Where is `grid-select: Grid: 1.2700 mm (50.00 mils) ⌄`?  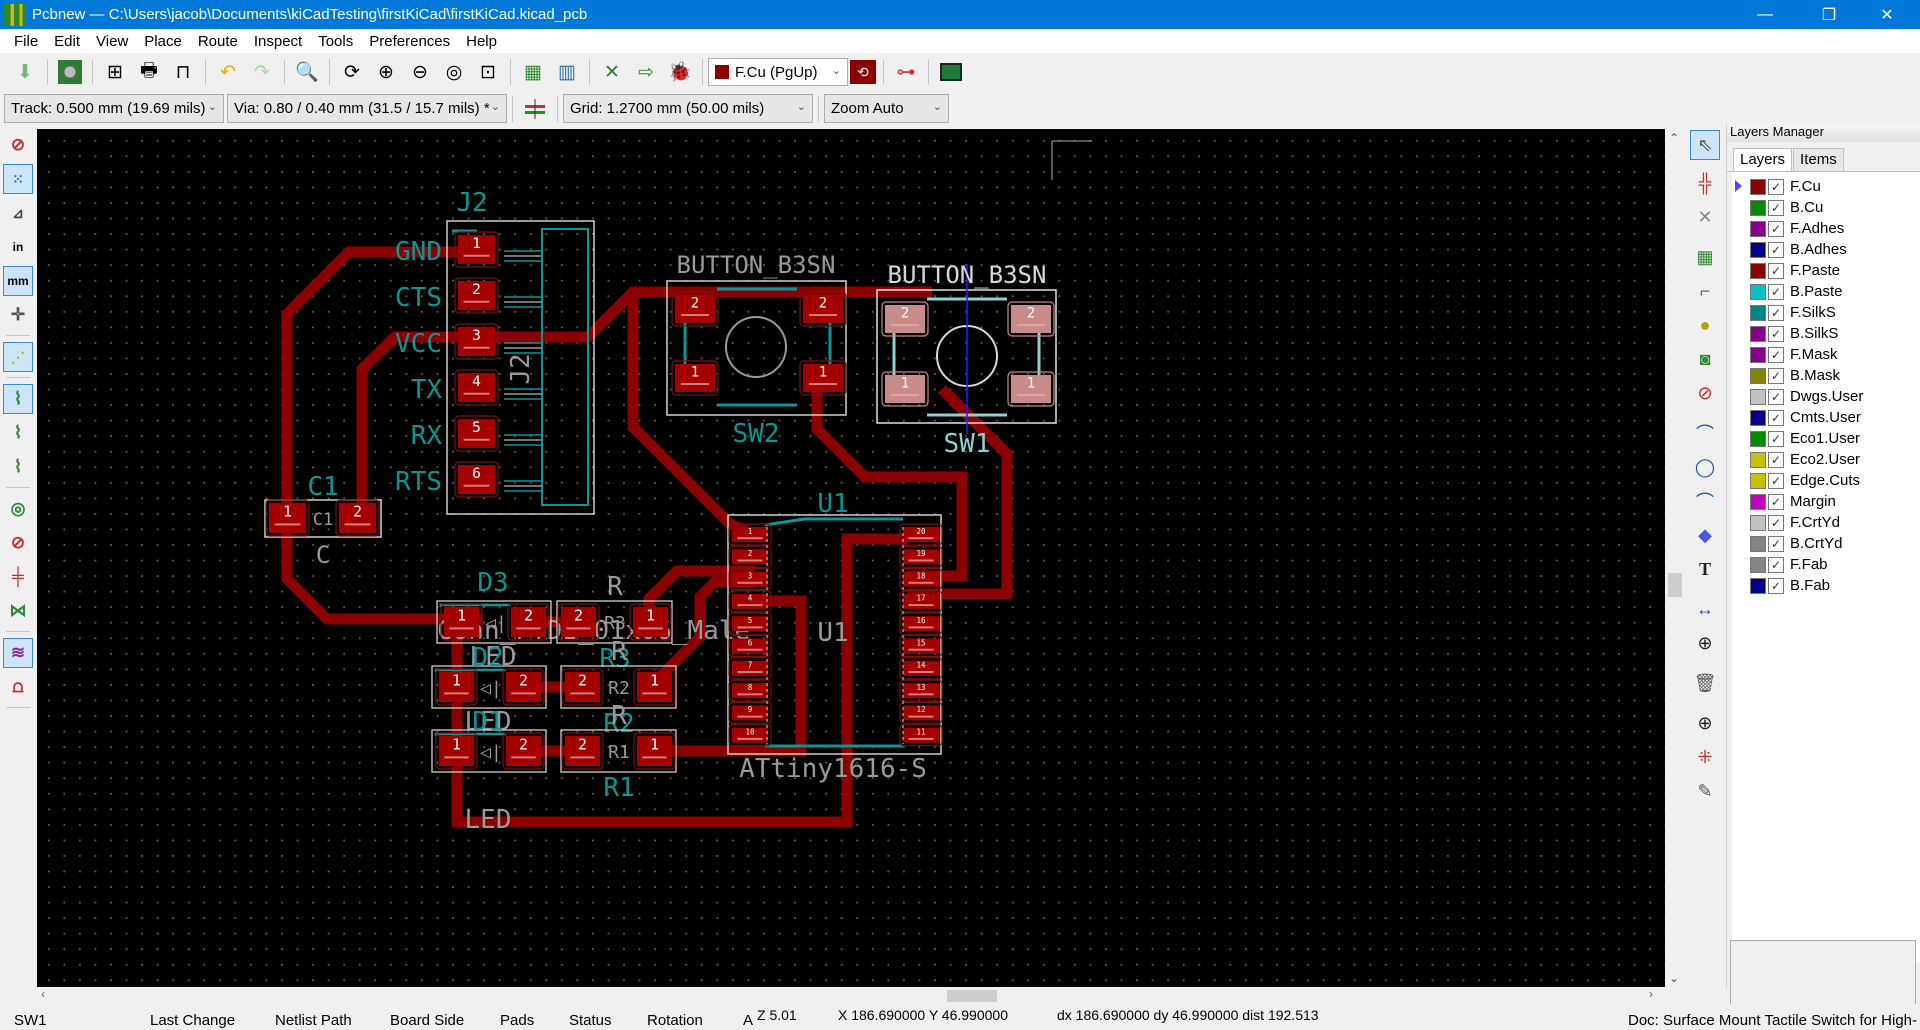
grid-select: Grid: 1.2700 mm (50.00 mils) ⌄ is located at coordinates (688, 108).